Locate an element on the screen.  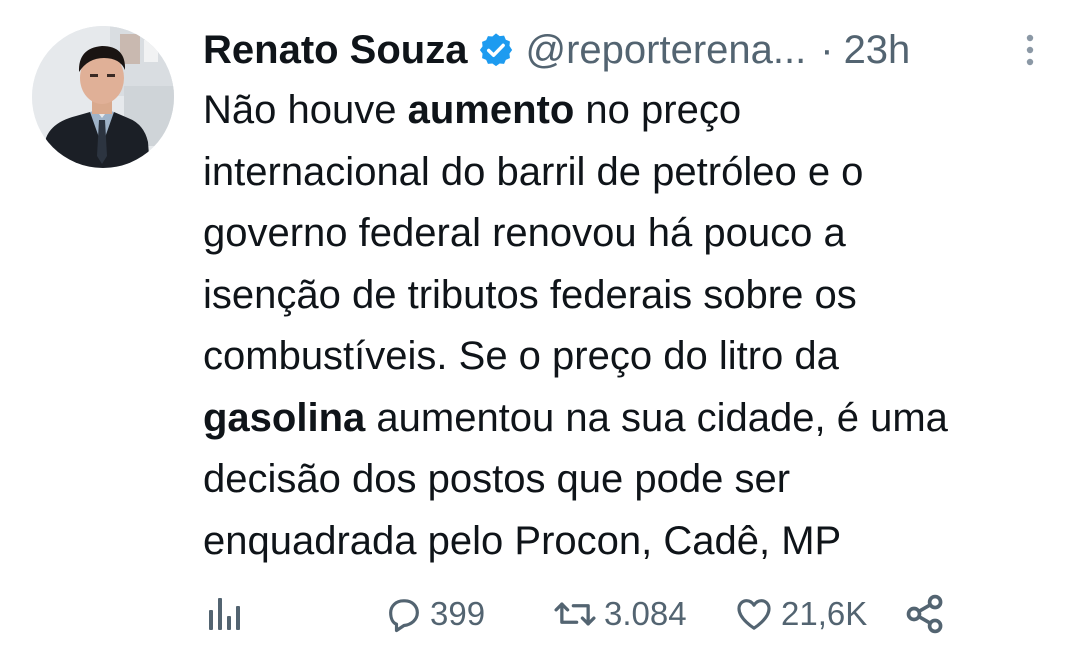
tweet-text-line: isenção de tributos federais sobre os is located at coordinates (530, 294).